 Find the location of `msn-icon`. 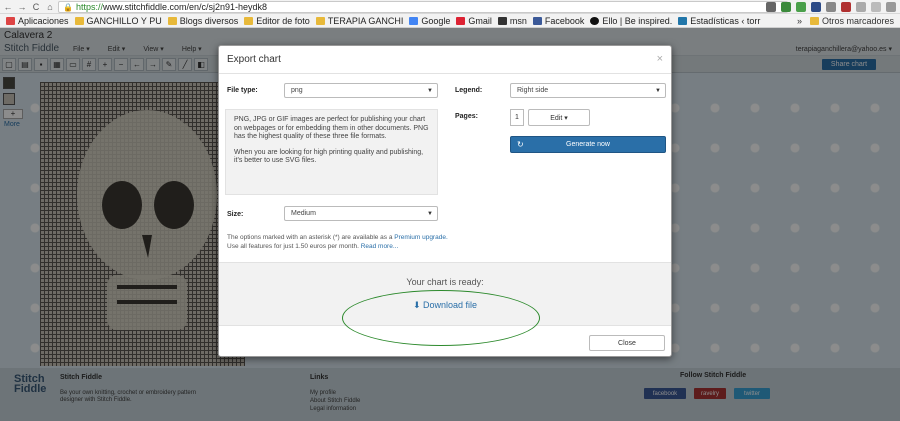

msn-icon is located at coordinates (502, 20).